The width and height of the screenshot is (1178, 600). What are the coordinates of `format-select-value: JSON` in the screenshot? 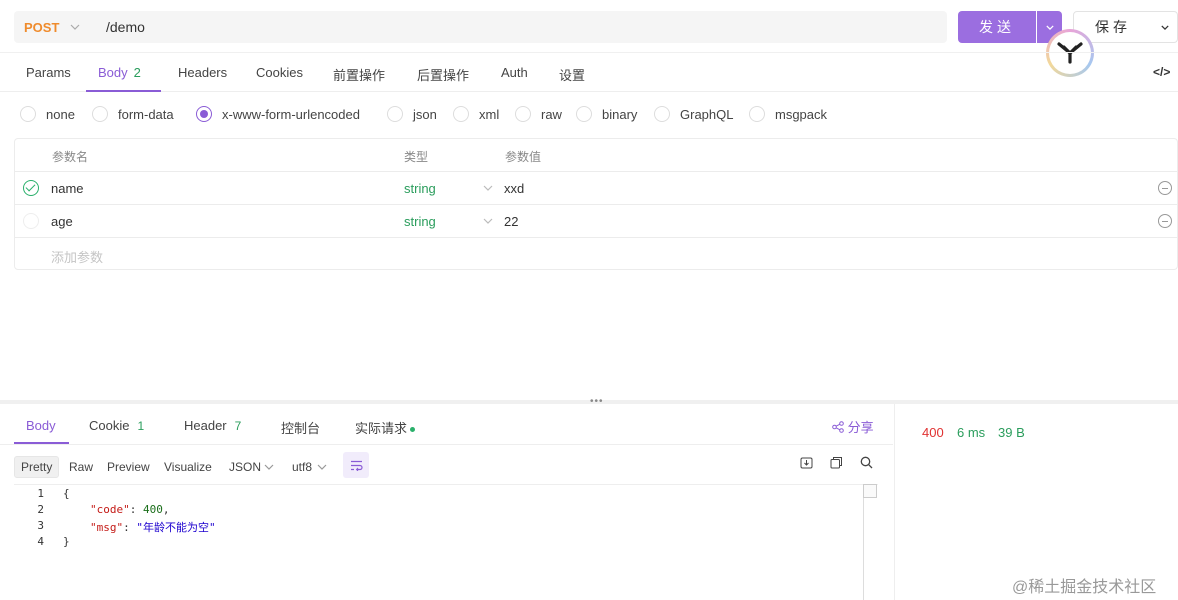 It's located at (245, 467).